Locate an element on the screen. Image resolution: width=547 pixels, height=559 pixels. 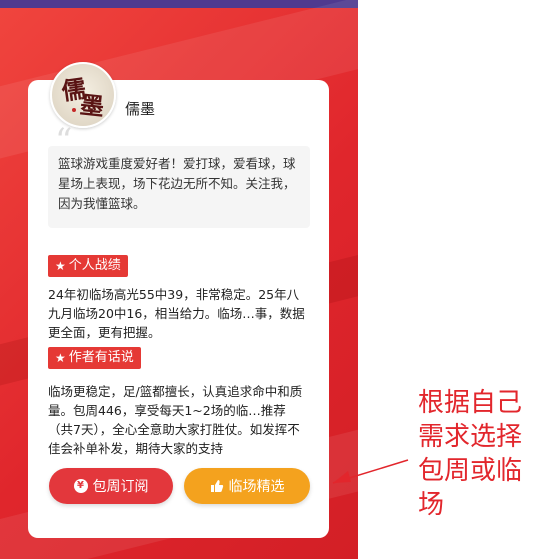
annotation-text: 根据自己需求选择包周或临场 is located at coordinates (470, 454).